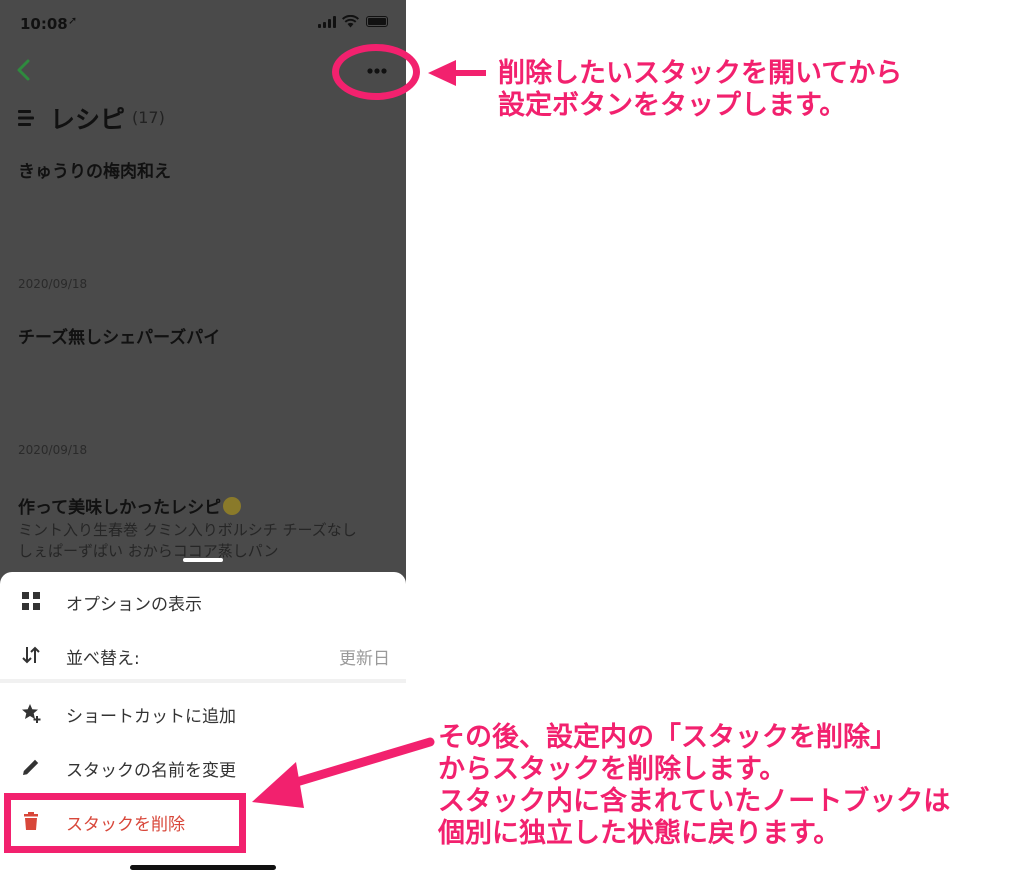  What do you see at coordinates (119, 335) in the screenshot?
I see `note-title: チーズ無しシェパーズパイ` at bounding box center [119, 335].